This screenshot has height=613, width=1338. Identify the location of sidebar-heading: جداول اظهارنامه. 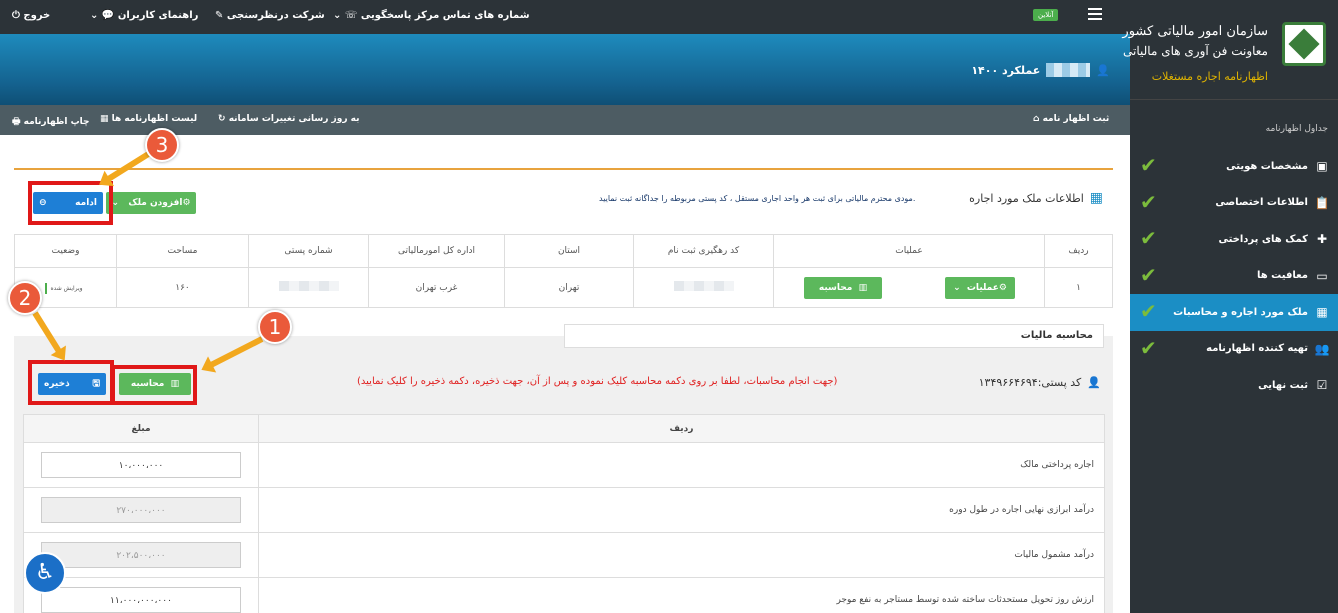
(1296, 129).